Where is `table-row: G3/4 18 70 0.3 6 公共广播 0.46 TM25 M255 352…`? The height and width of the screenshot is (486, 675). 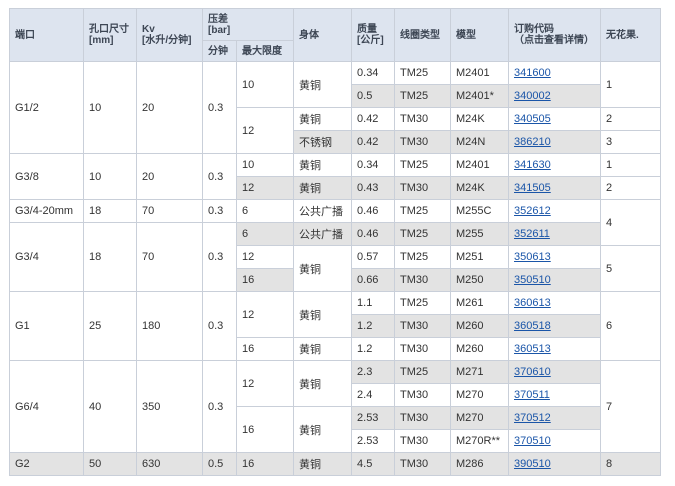
table-row: G3/4 18 70 0.3 6 公共广播 0.46 TM25 M255 352… is located at coordinates (335, 257).